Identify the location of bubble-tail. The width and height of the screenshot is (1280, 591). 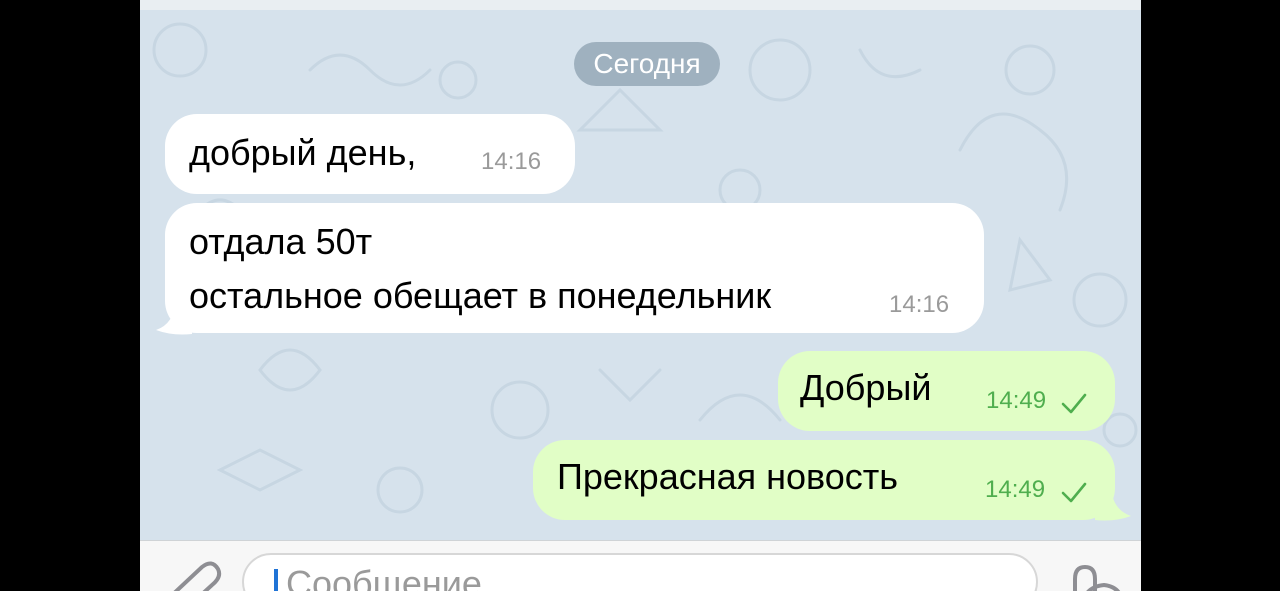
(1113, 504).